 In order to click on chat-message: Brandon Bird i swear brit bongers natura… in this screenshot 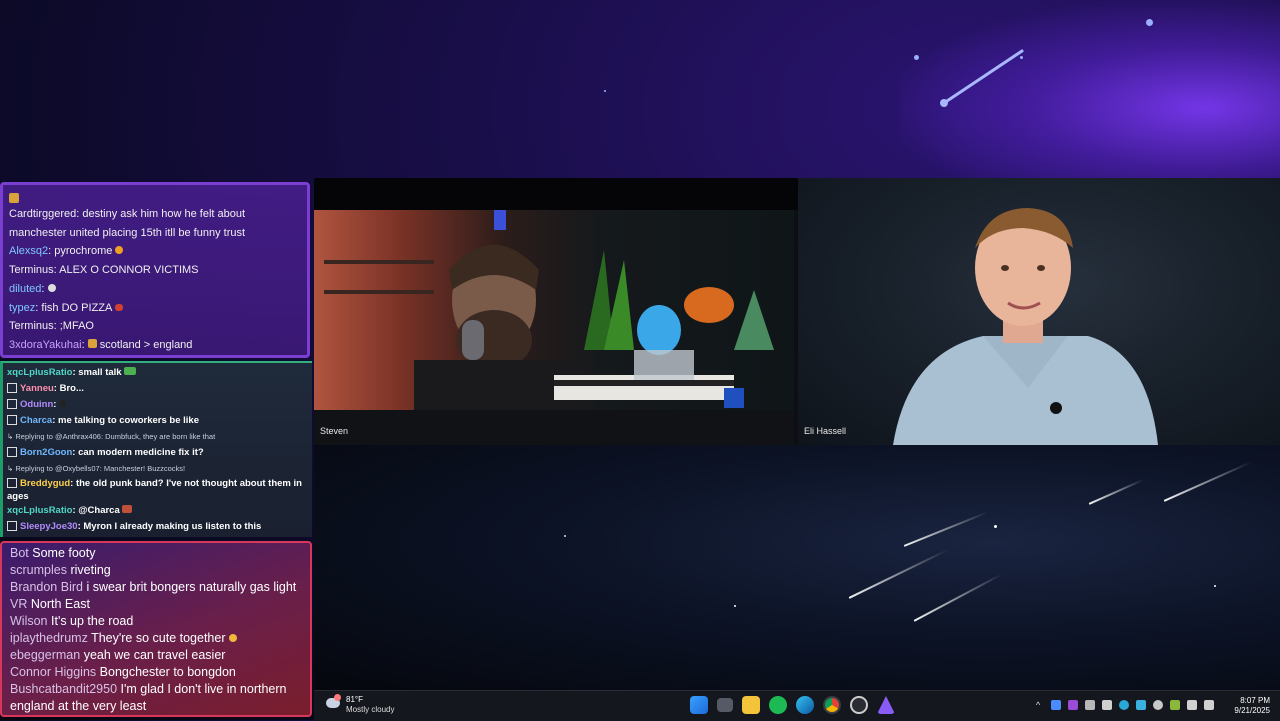, I will do `click(160, 587)`.